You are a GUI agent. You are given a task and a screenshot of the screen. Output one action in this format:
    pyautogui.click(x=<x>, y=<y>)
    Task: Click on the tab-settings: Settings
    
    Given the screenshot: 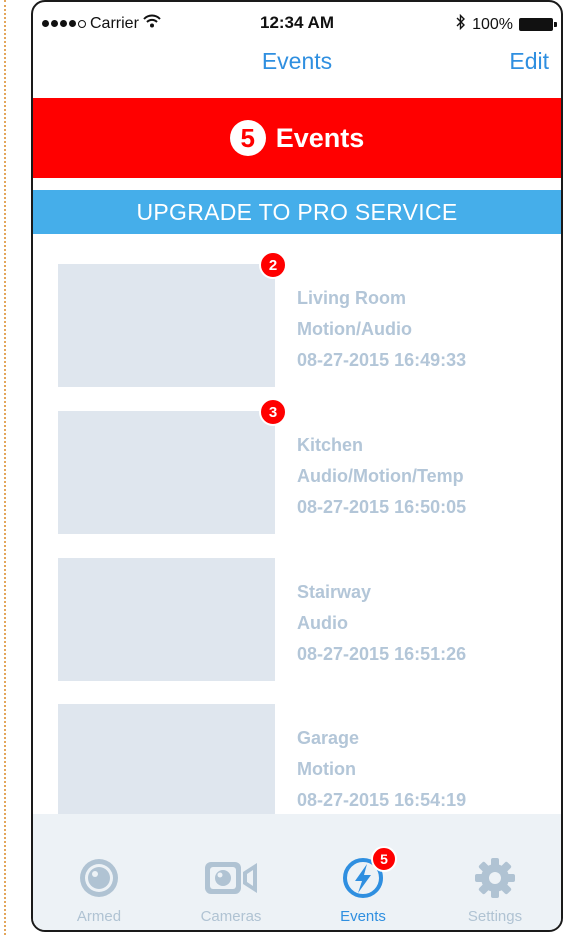 What is the action you would take?
    pyautogui.click(x=495, y=872)
    